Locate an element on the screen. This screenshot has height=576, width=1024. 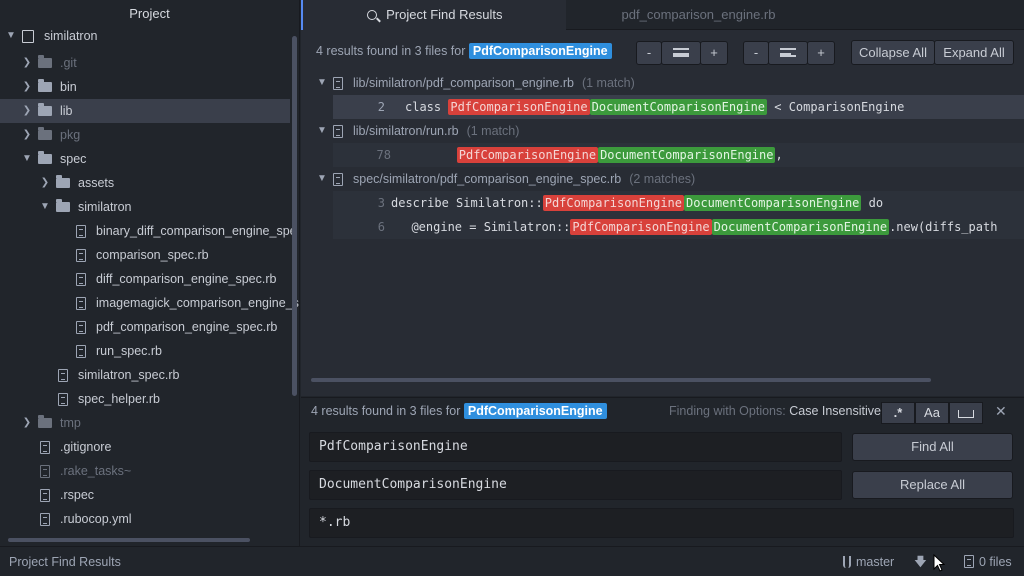
close-icon: ✕ is located at coordinates (1001, 411).